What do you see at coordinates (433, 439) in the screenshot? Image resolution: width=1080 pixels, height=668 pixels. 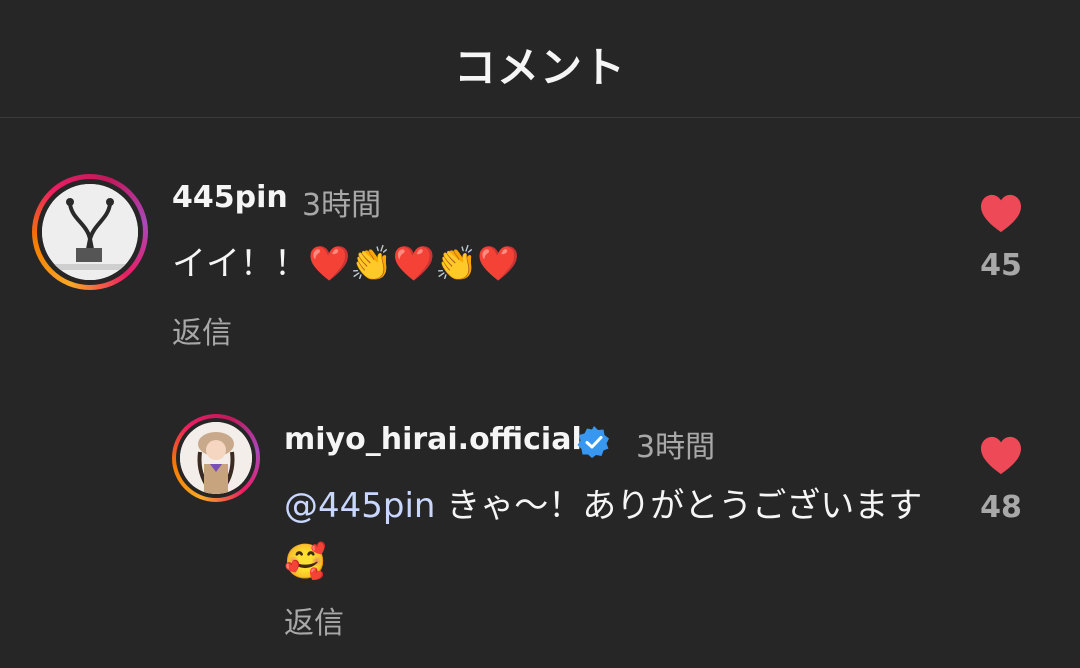 I see `comment-username: miyo_hirai.official` at bounding box center [433, 439].